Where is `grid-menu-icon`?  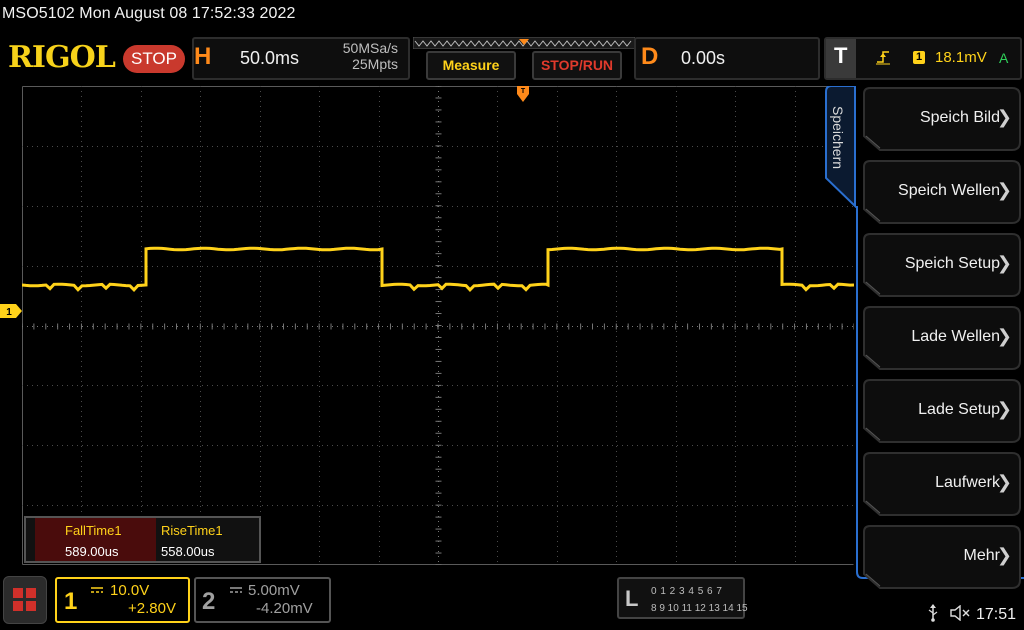
grid-menu-icon is located at coordinates (24, 599).